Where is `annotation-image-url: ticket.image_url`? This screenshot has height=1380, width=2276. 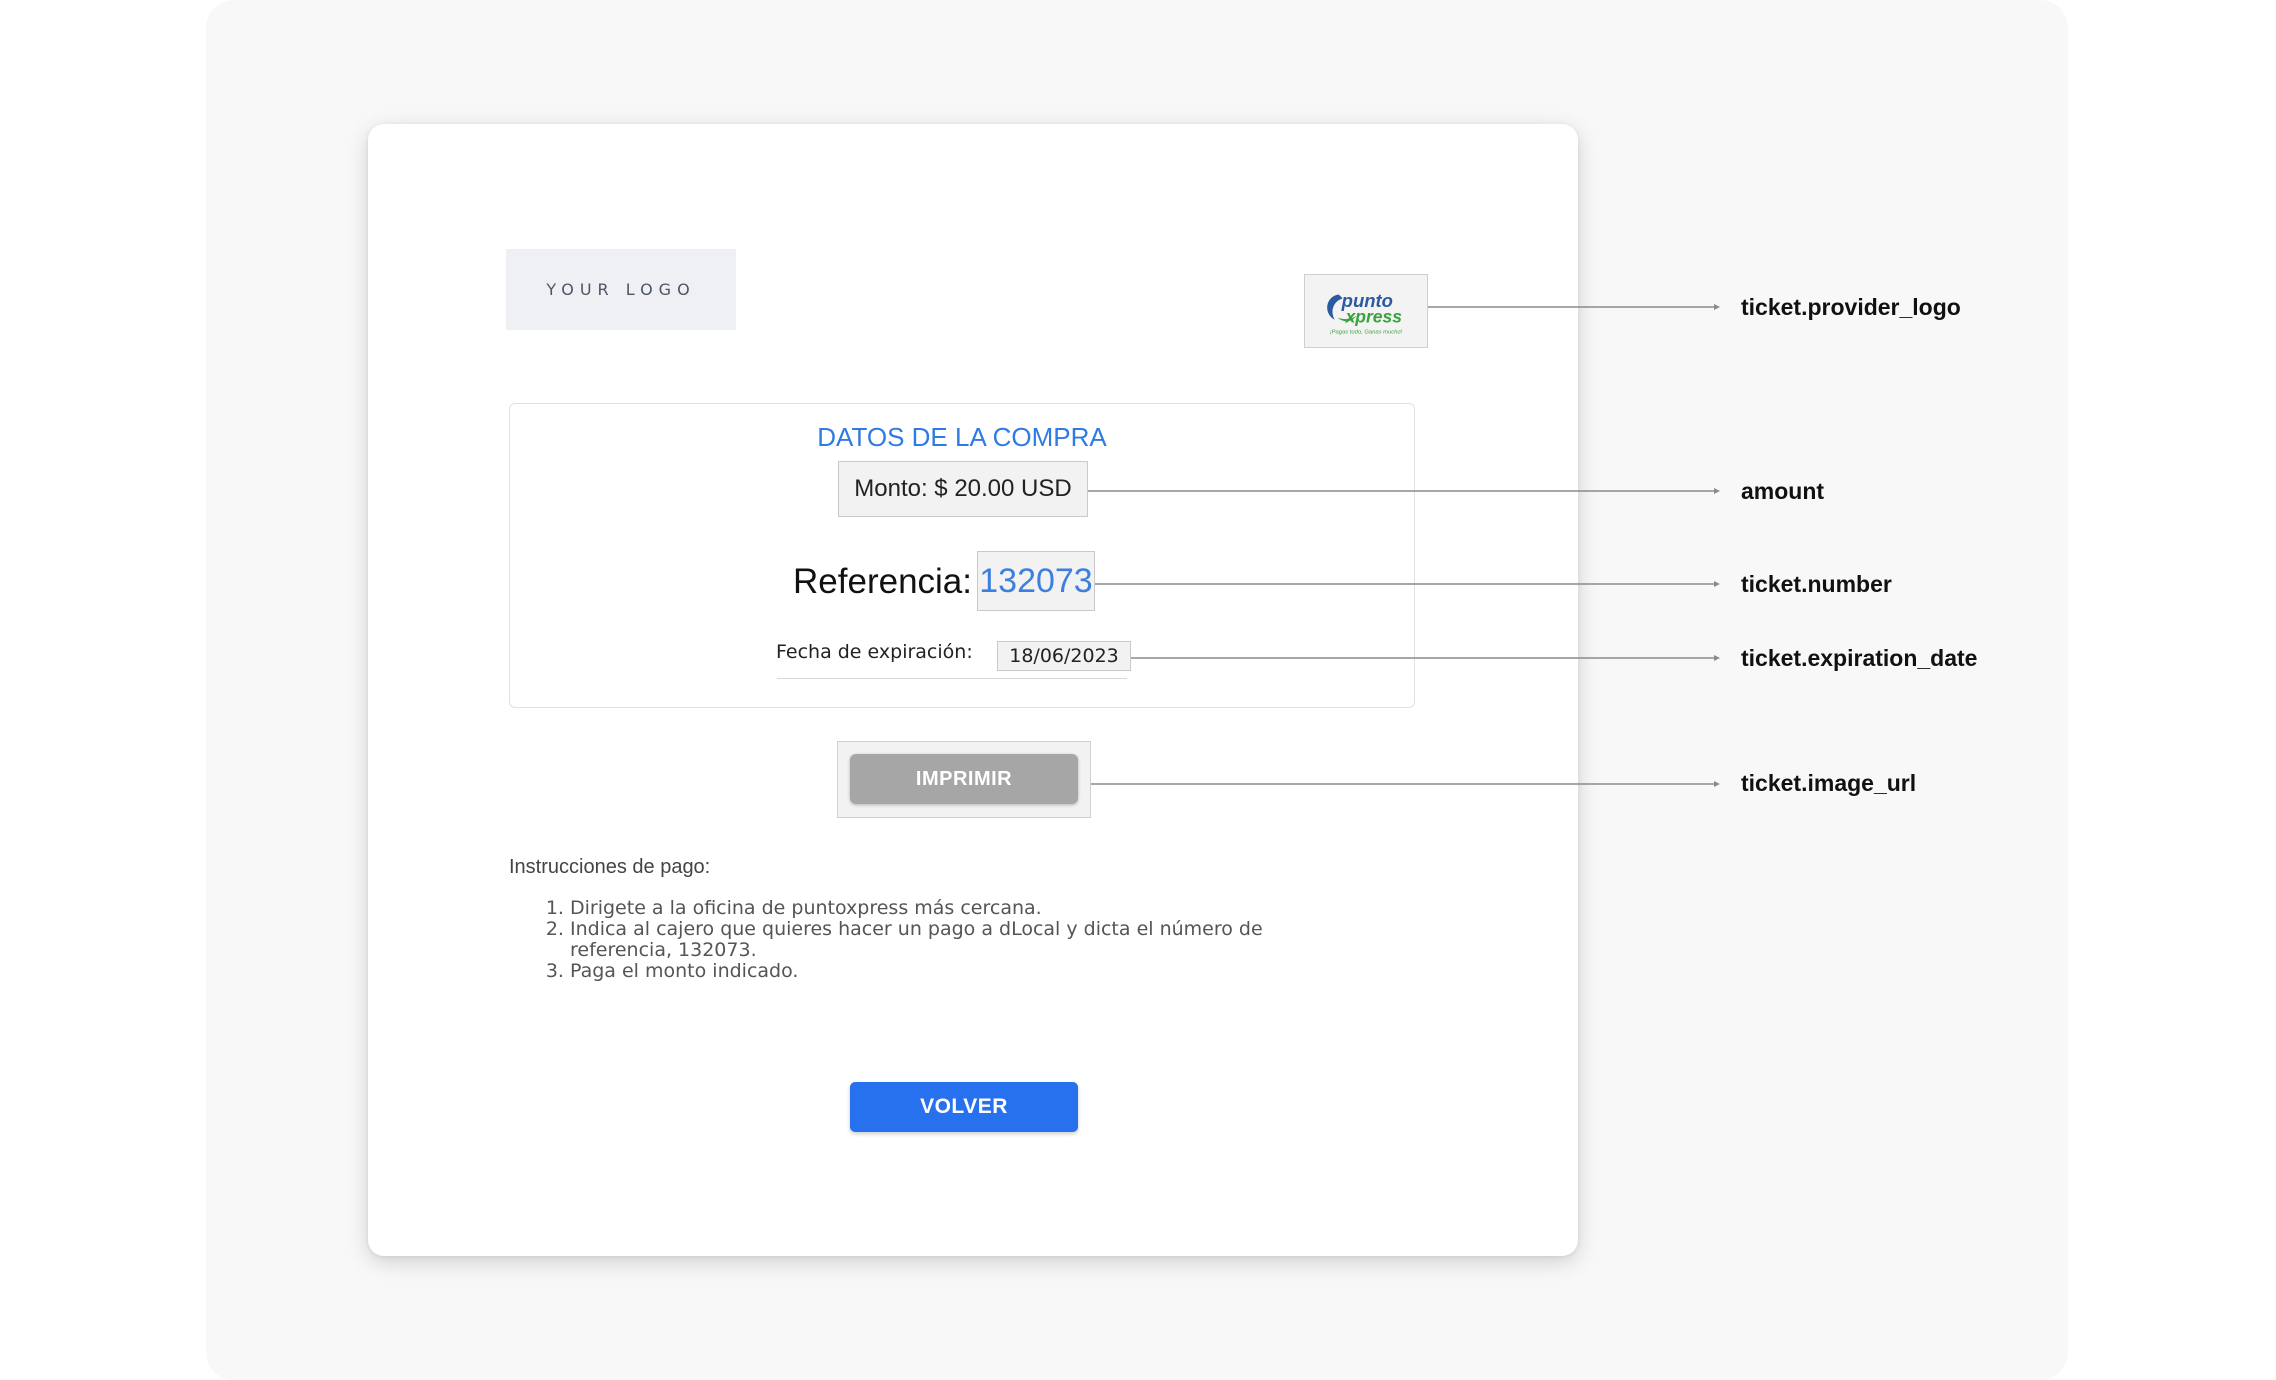 annotation-image-url: ticket.image_url is located at coordinates (1829, 783).